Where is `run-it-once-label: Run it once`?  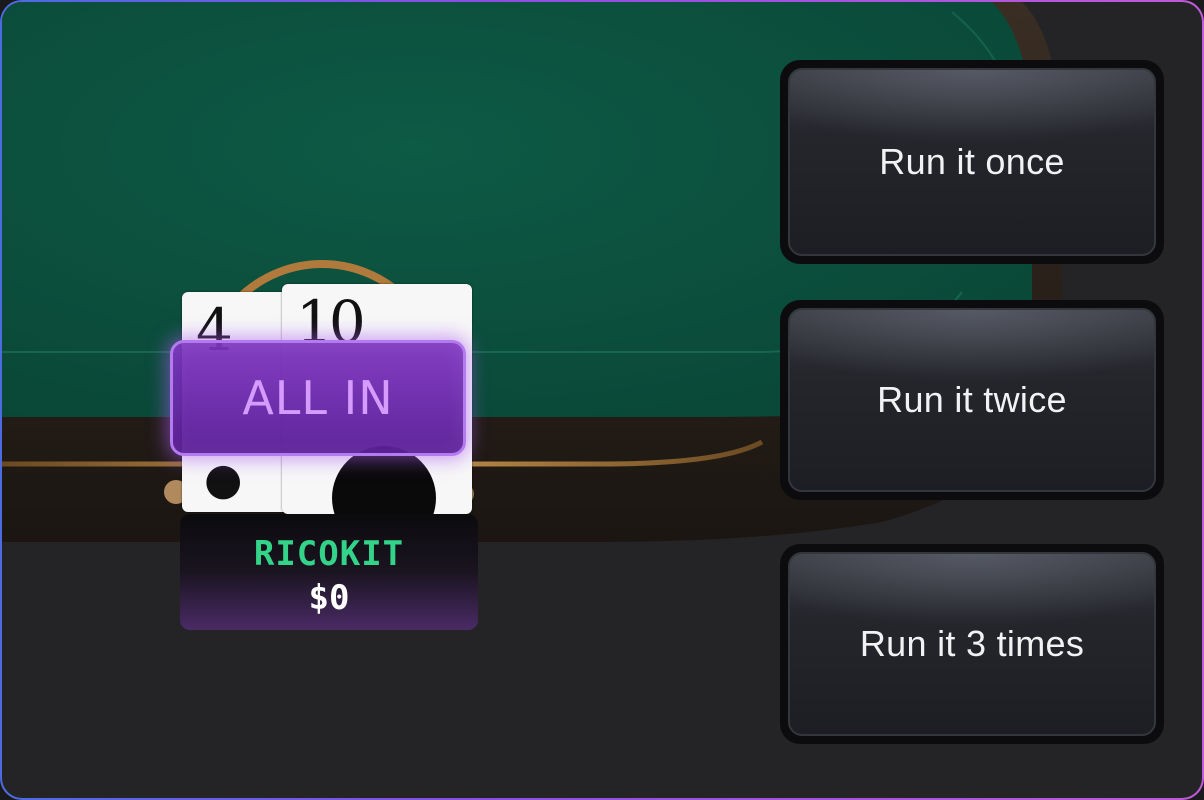
run-it-once-label: Run it once is located at coordinates (972, 162).